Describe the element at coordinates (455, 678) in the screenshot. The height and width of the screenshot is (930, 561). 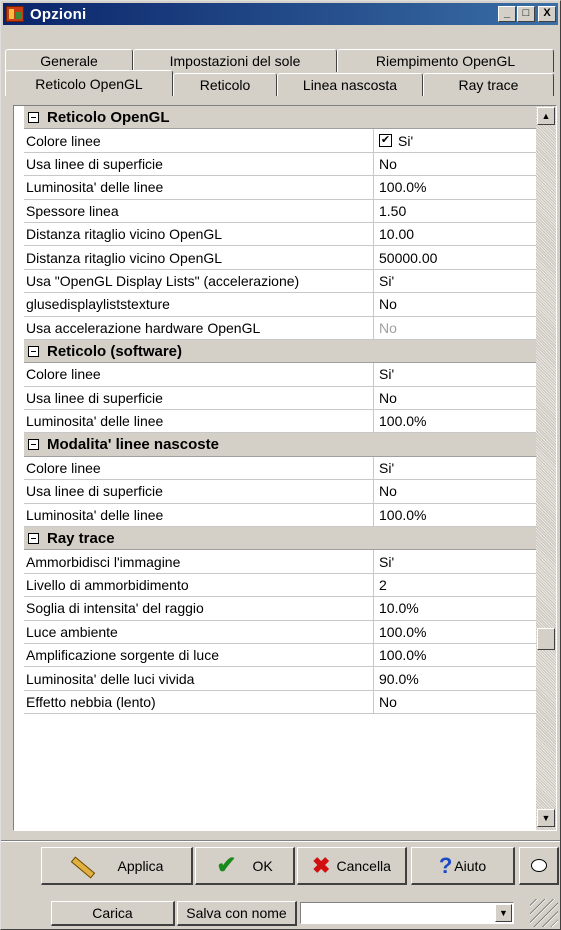
I see `property-value: 90.0%` at that location.